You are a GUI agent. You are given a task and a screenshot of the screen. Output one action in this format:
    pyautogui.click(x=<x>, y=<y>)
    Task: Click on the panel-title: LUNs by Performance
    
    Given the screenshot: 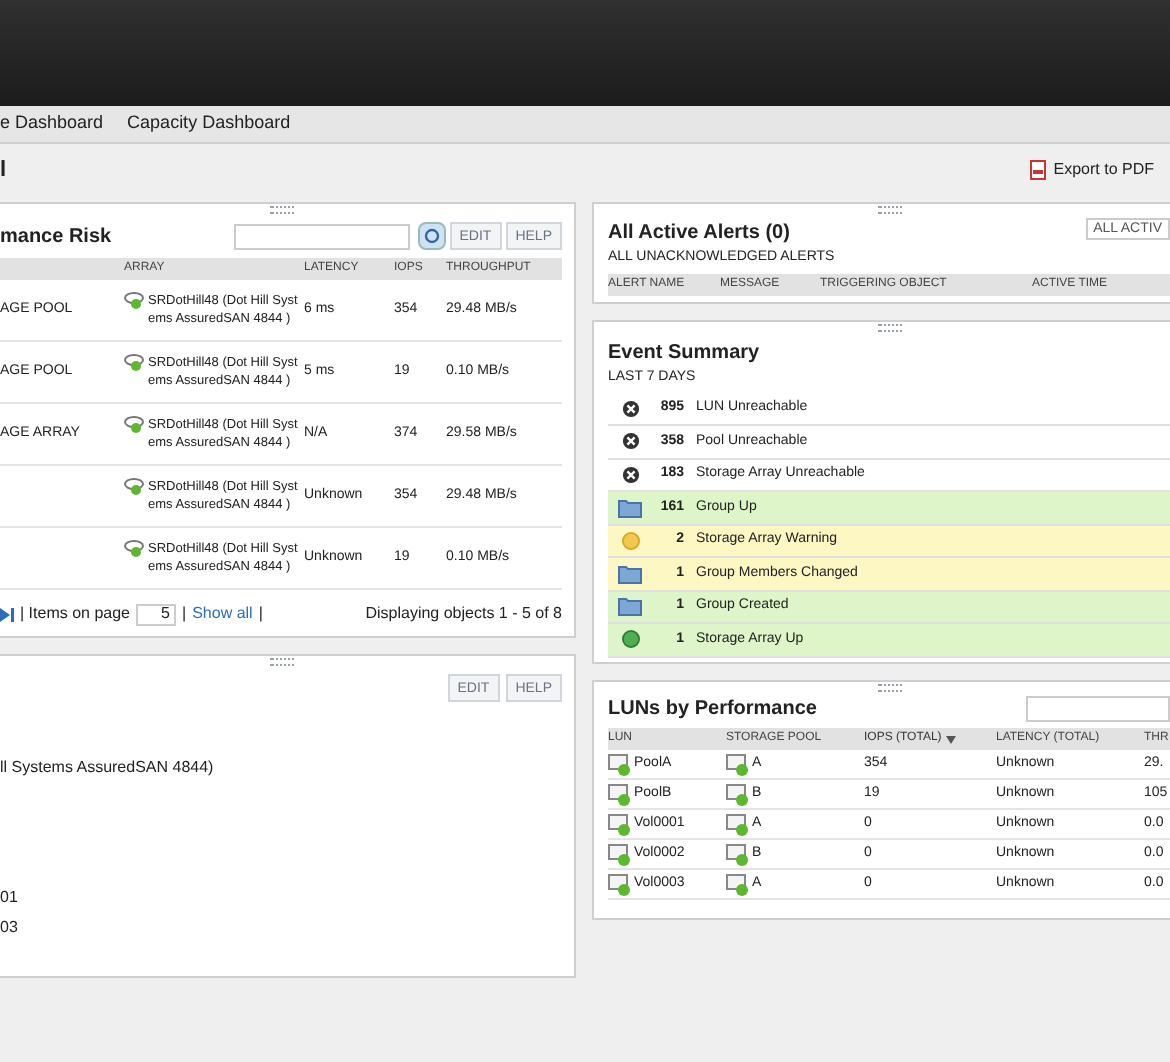 What is the action you would take?
    pyautogui.click(x=712, y=710)
    